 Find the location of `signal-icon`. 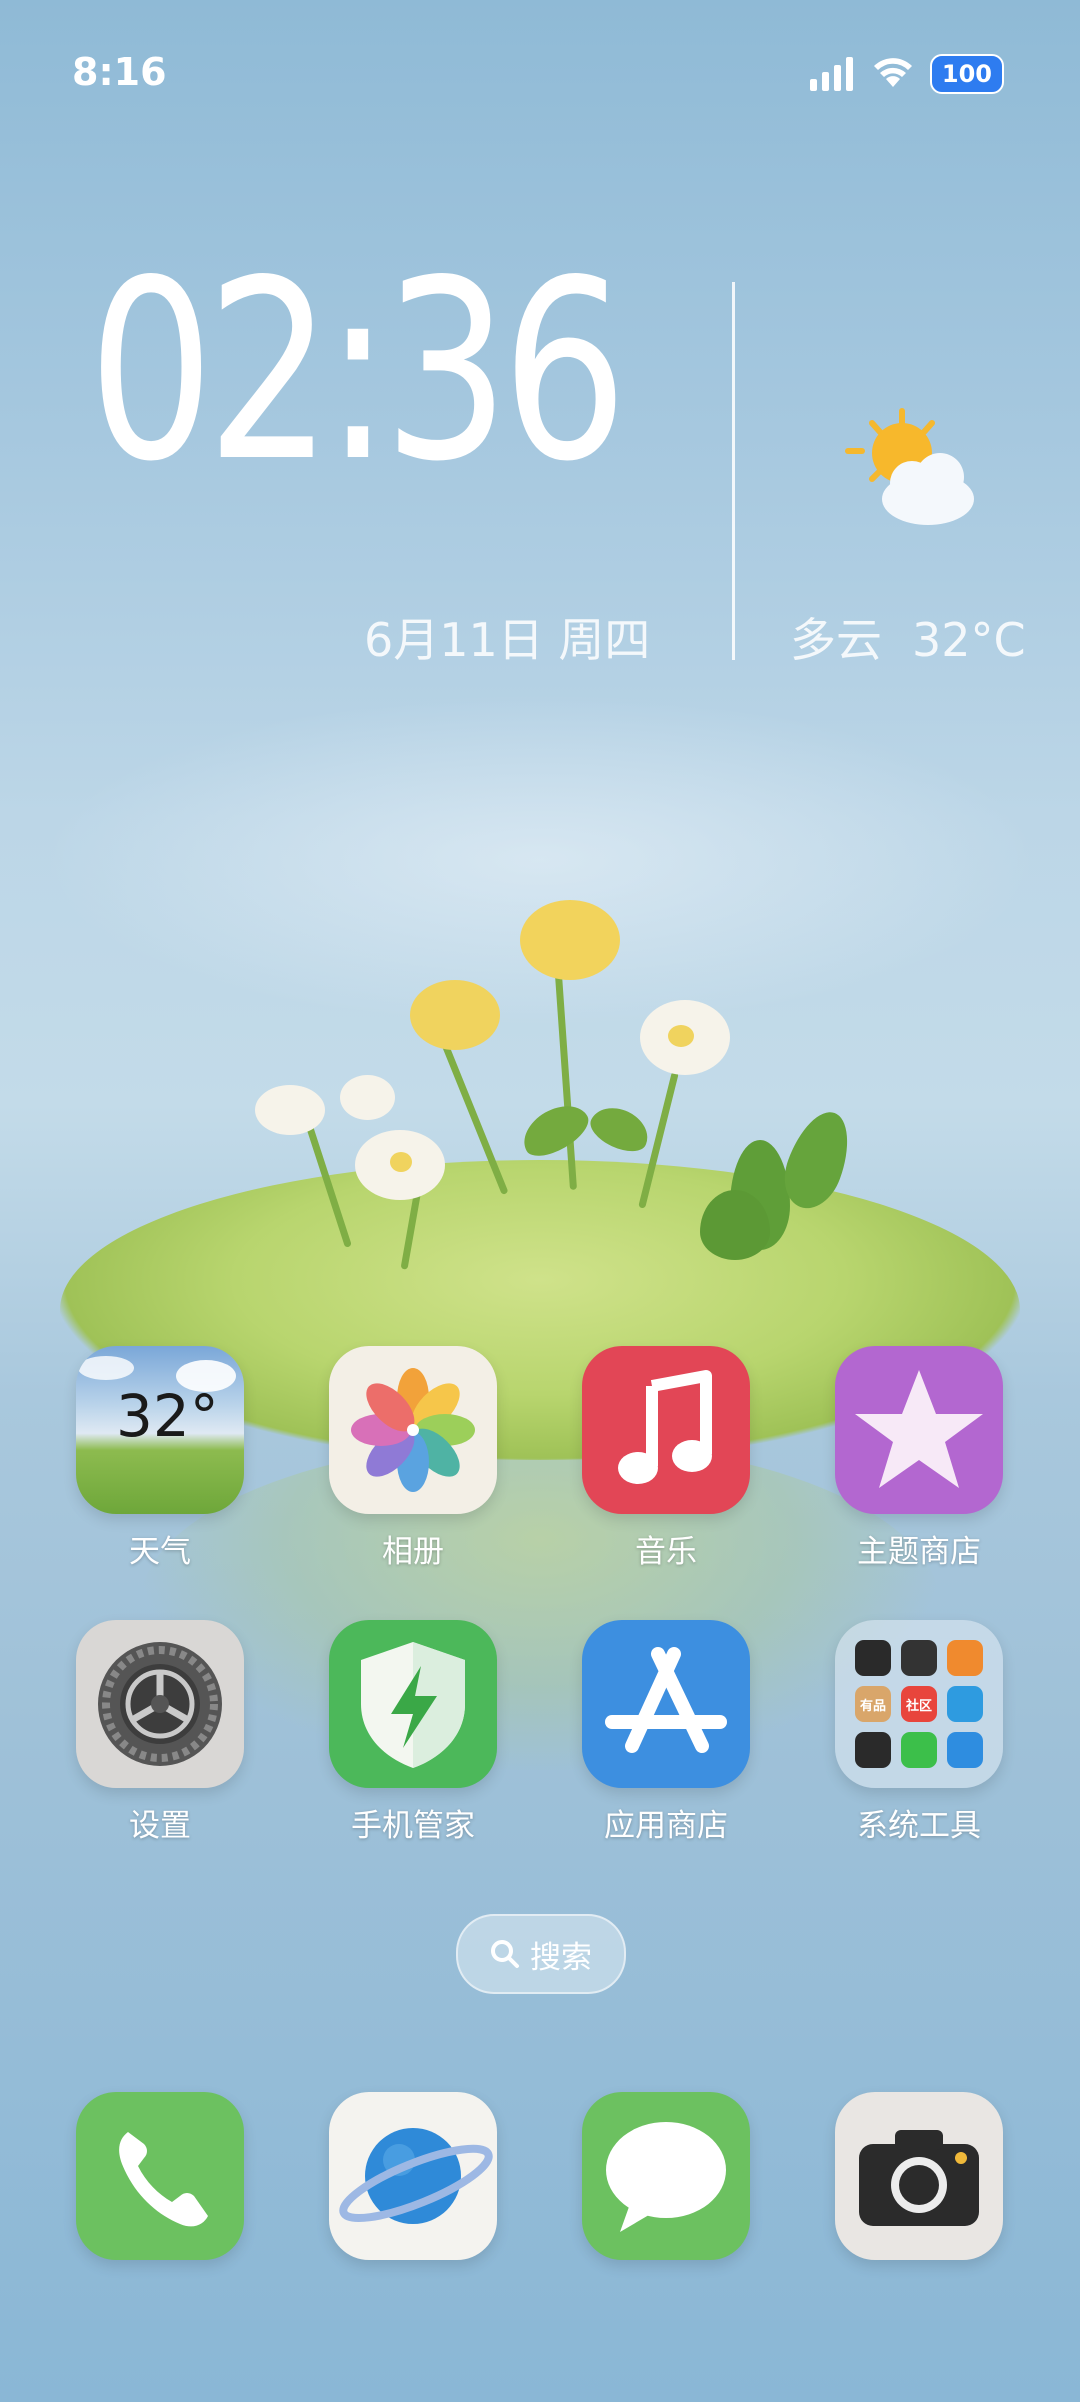

signal-icon is located at coordinates (831, 74).